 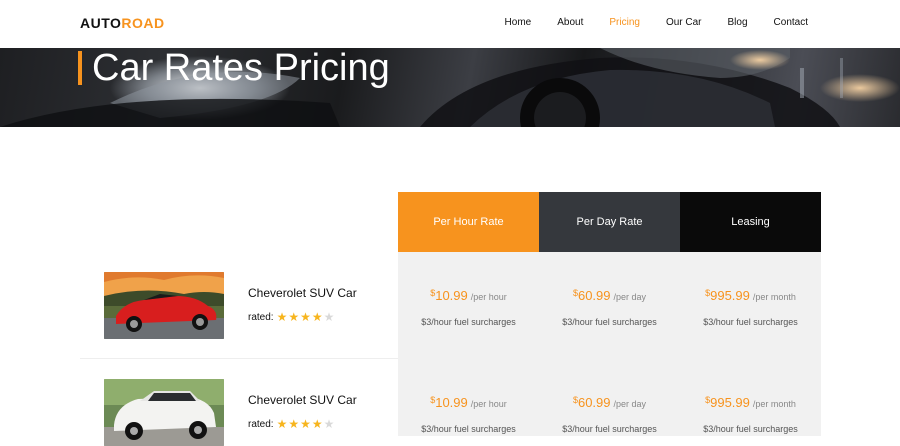 What do you see at coordinates (164, 305) in the screenshot?
I see `car-image-red-convertible` at bounding box center [164, 305].